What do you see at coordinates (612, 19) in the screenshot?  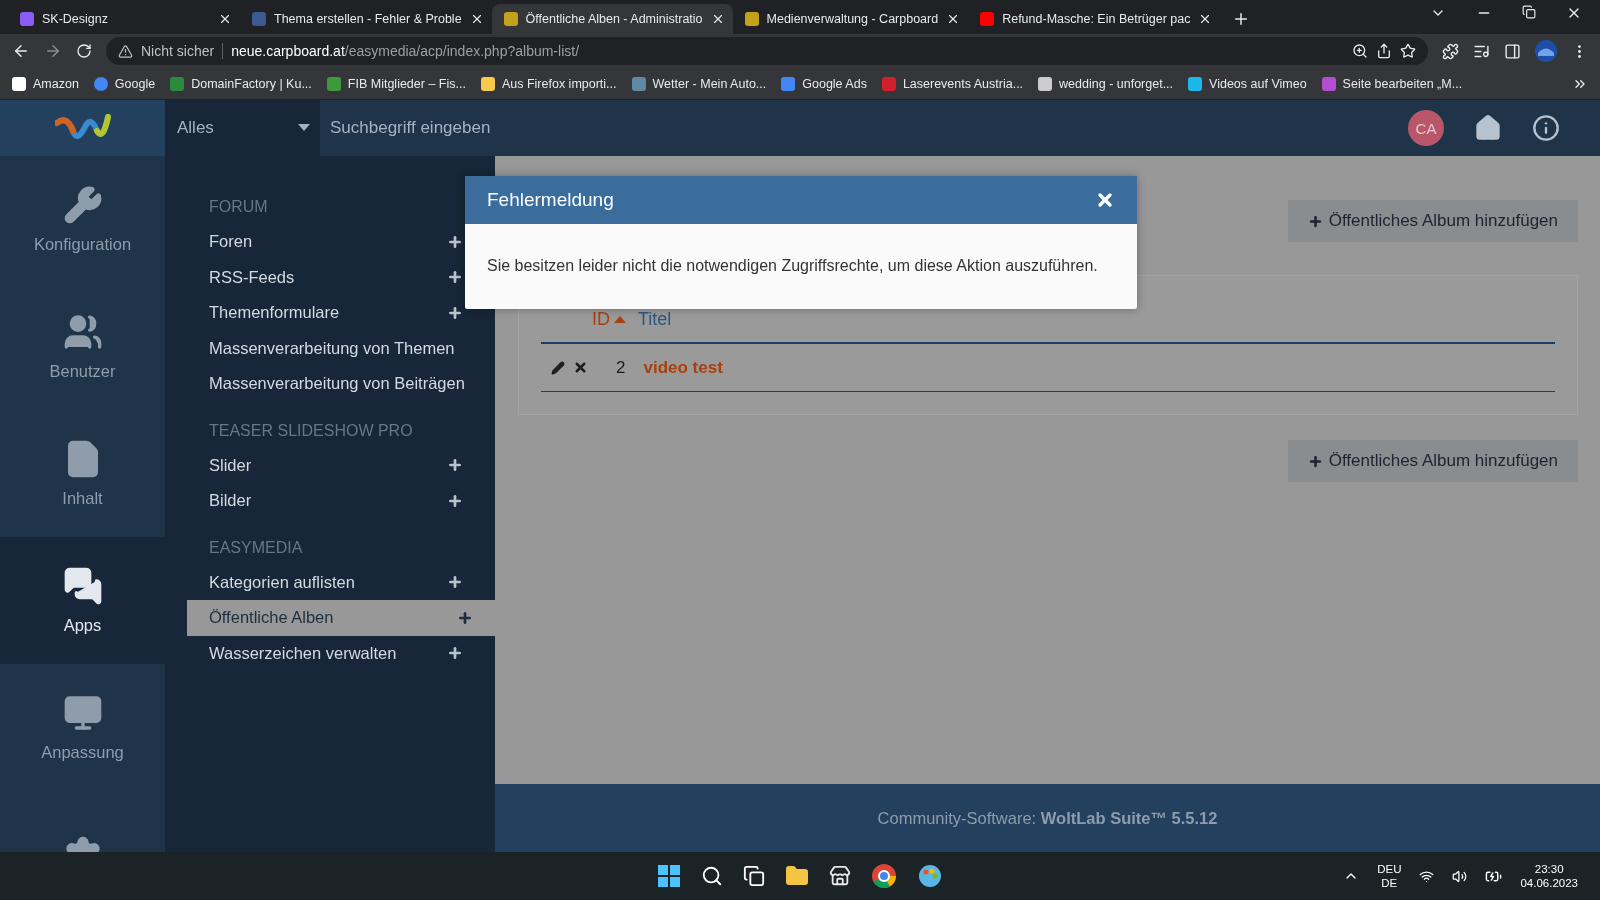 I see `browser-tab: Öffentliche Alben - Administratio` at bounding box center [612, 19].